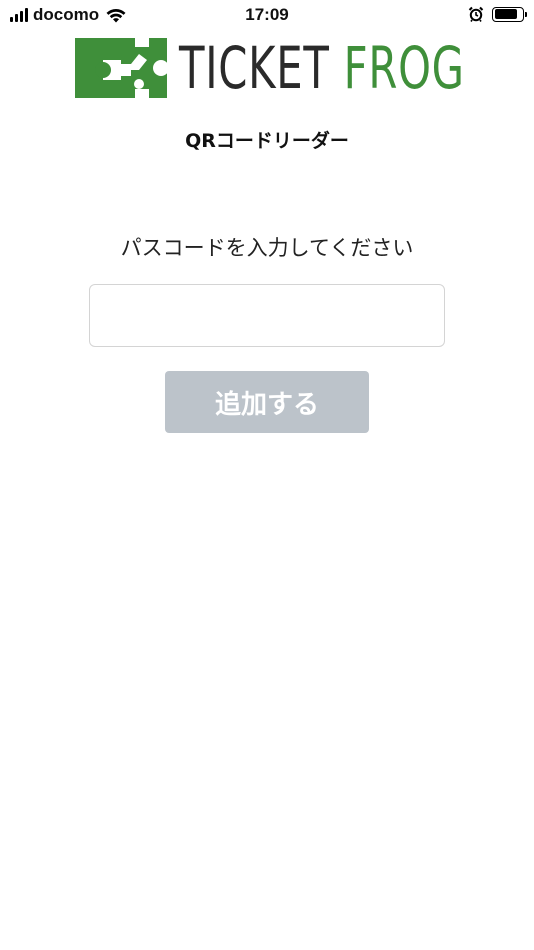 This screenshot has height=950, width=534. Describe the element at coordinates (509, 14) in the screenshot. I see `battery-icon` at that location.